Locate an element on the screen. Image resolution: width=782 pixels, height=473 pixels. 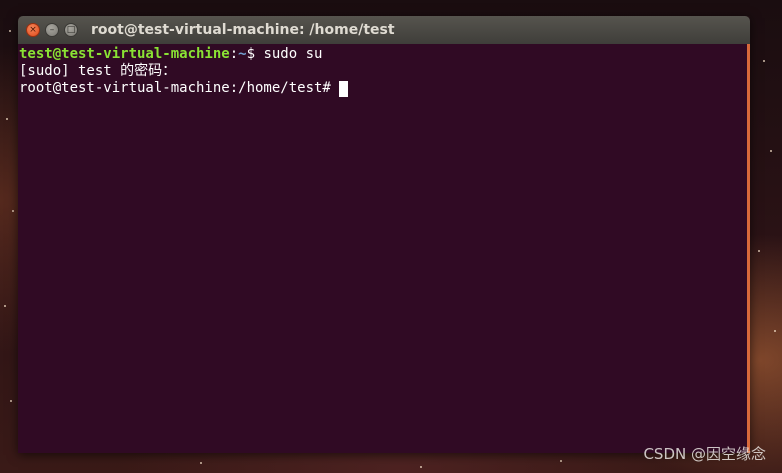
prompt-user-host: test@test-virtual-machine is located at coordinates (124, 54).